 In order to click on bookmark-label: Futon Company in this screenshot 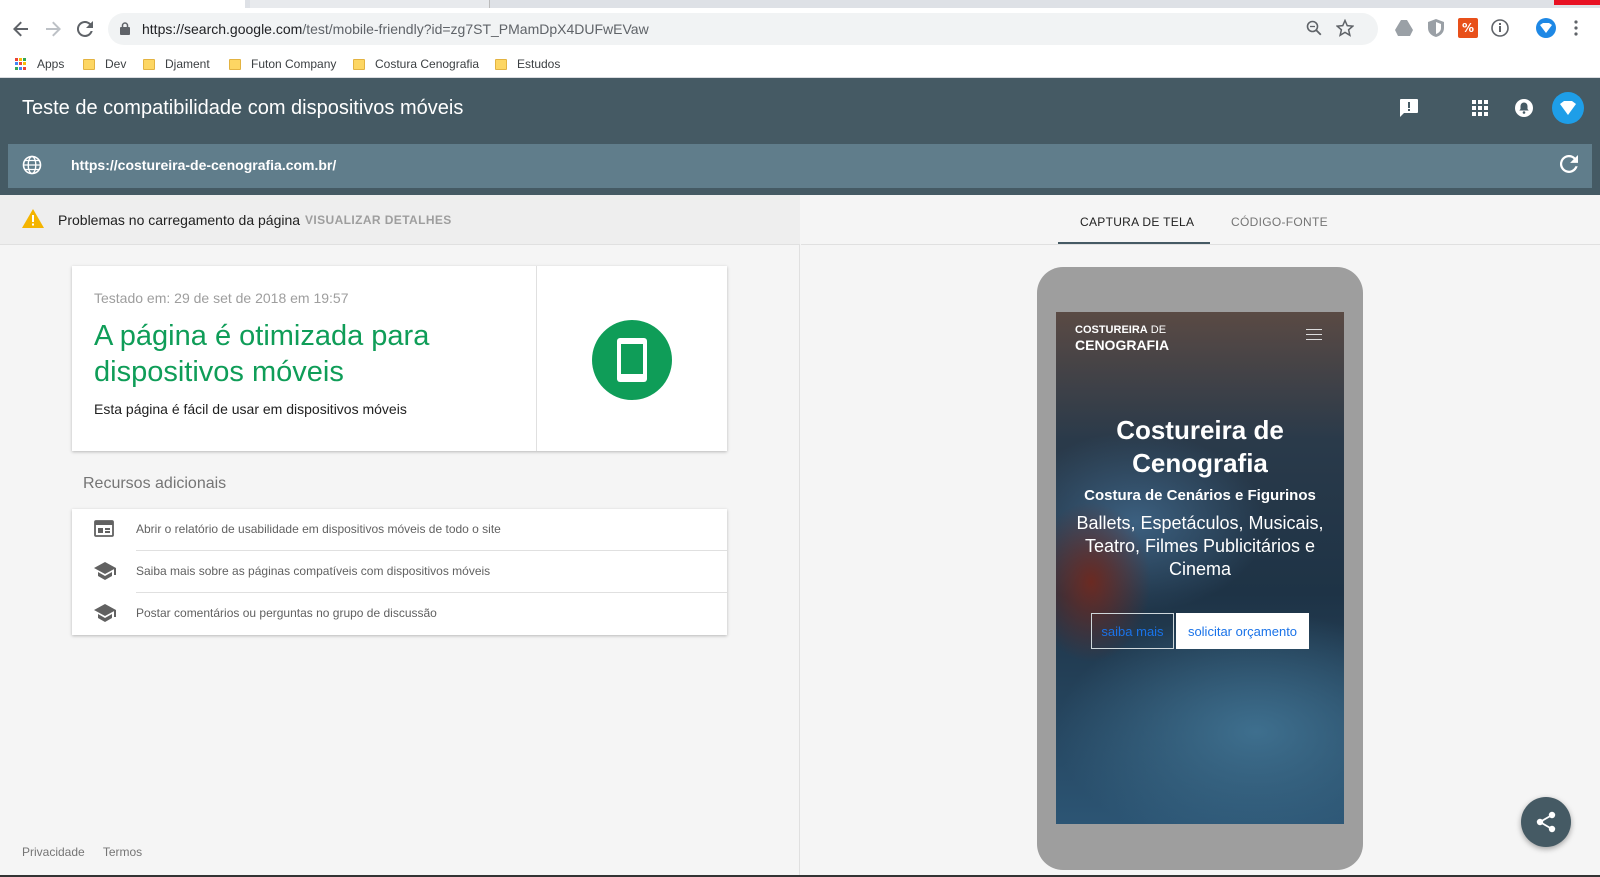, I will do `click(294, 64)`.